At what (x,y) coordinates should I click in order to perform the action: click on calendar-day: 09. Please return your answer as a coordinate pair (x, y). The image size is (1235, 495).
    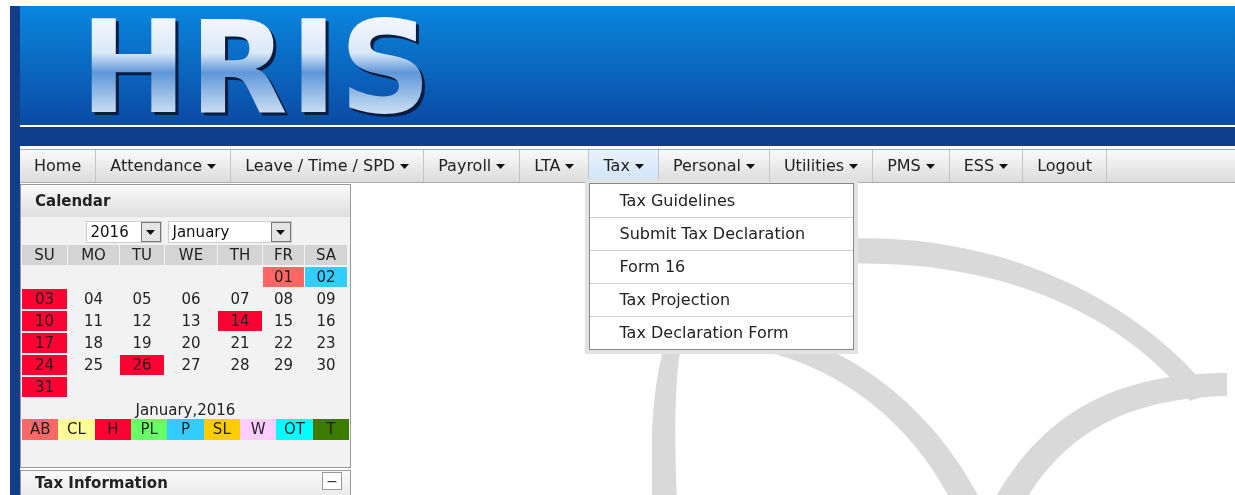
    Looking at the image, I should click on (326, 299).